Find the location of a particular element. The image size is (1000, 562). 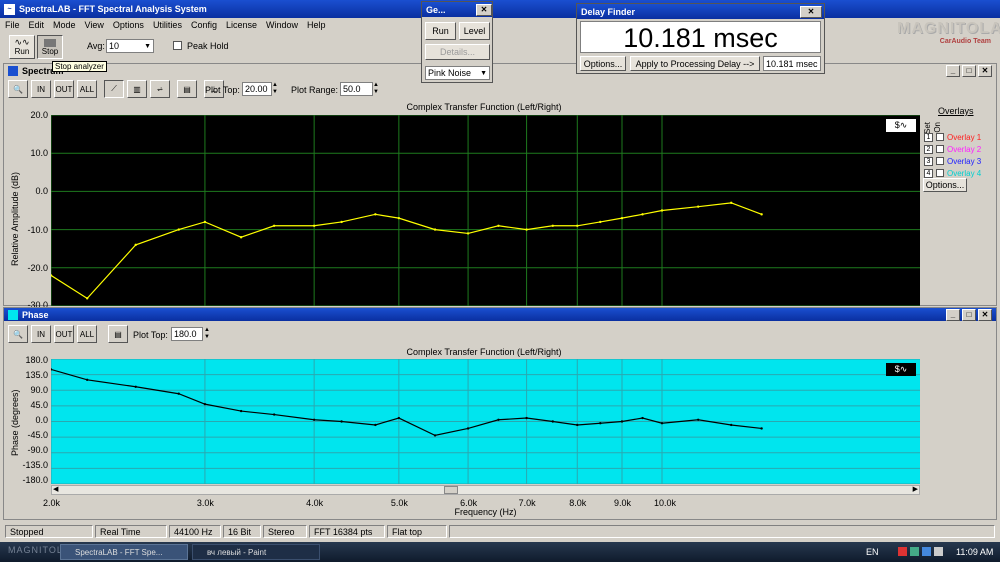

volume-icon is located at coordinates (938, 551).